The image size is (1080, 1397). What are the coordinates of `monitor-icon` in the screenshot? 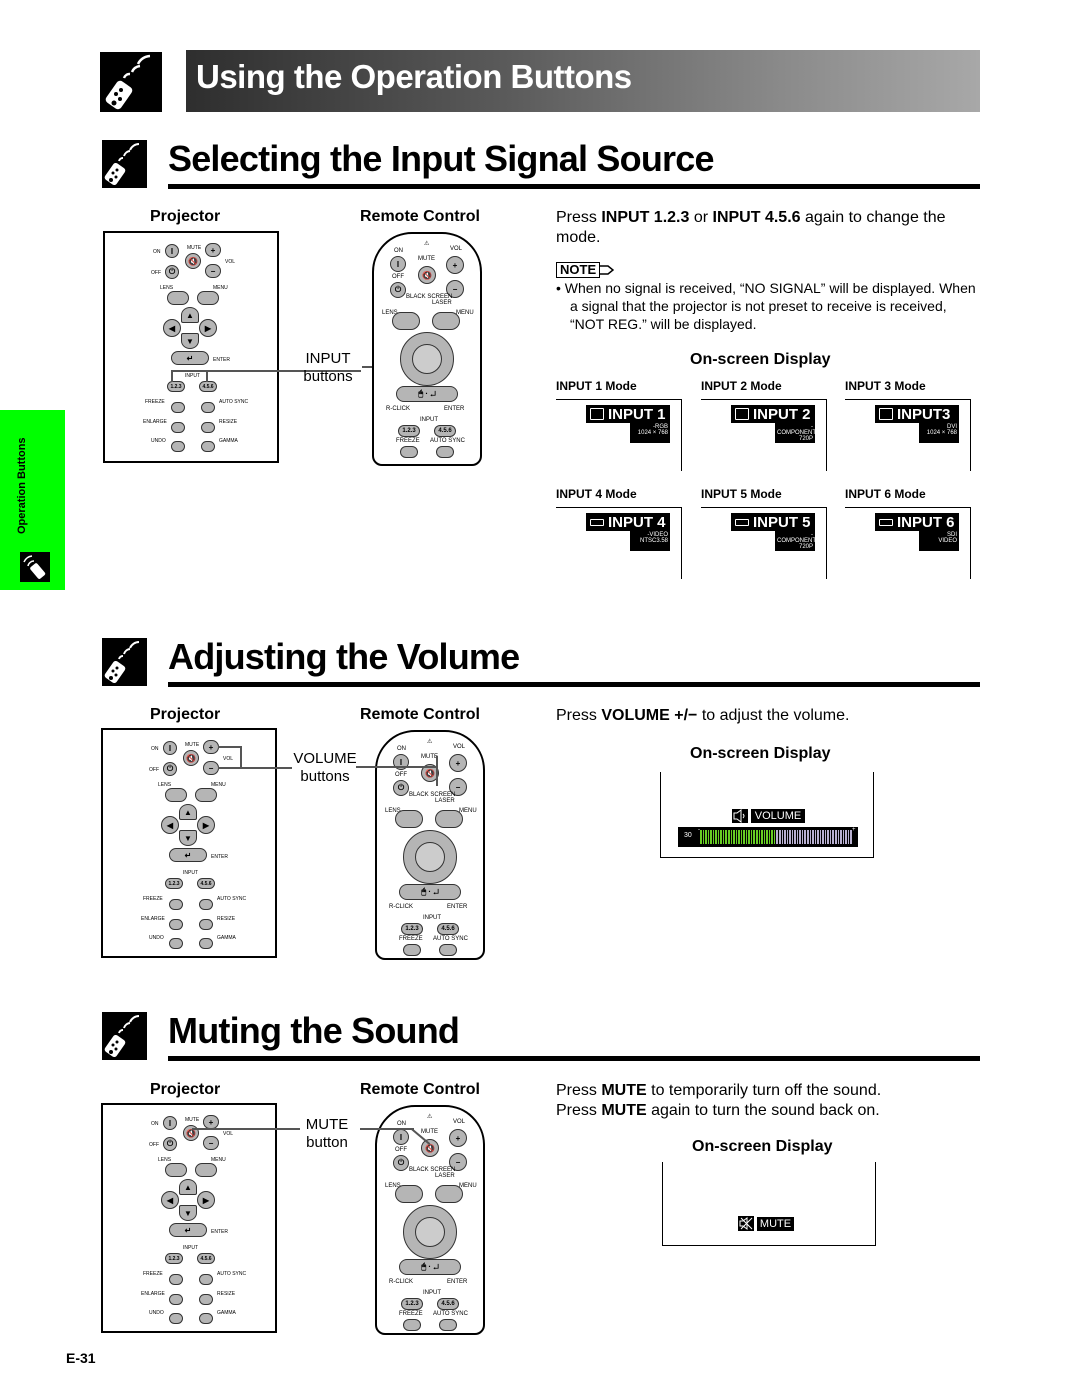 It's located at (742, 414).